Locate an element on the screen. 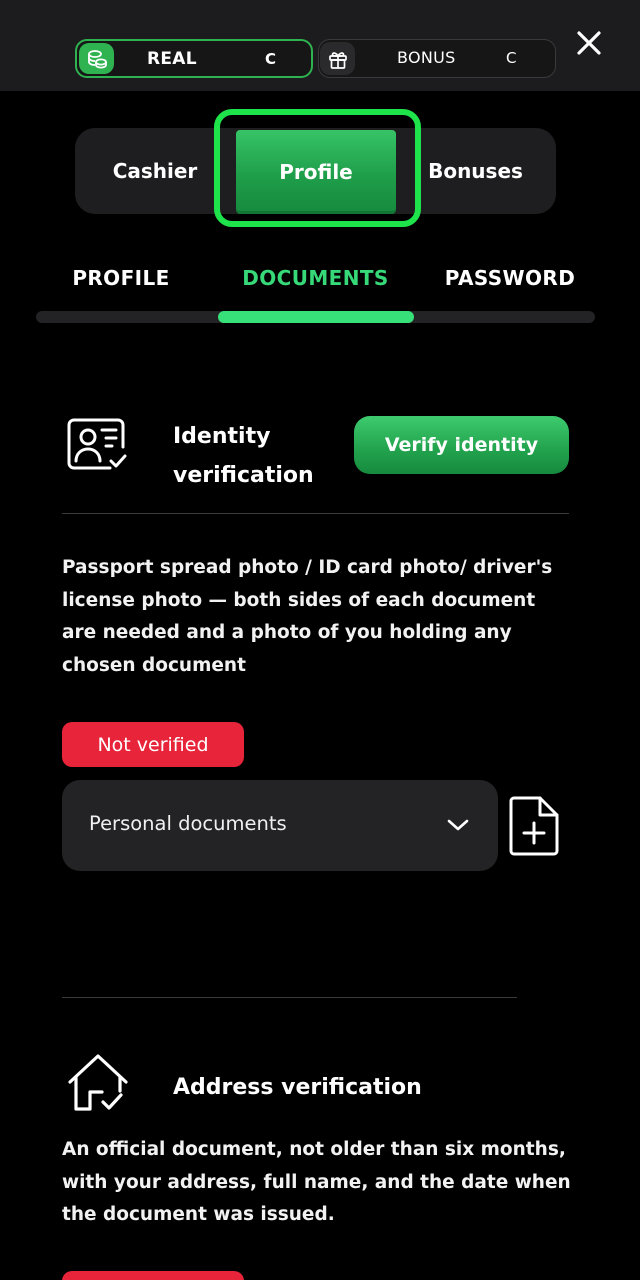 This screenshot has height=1280, width=640. address-title: Address verification is located at coordinates (297, 1087).